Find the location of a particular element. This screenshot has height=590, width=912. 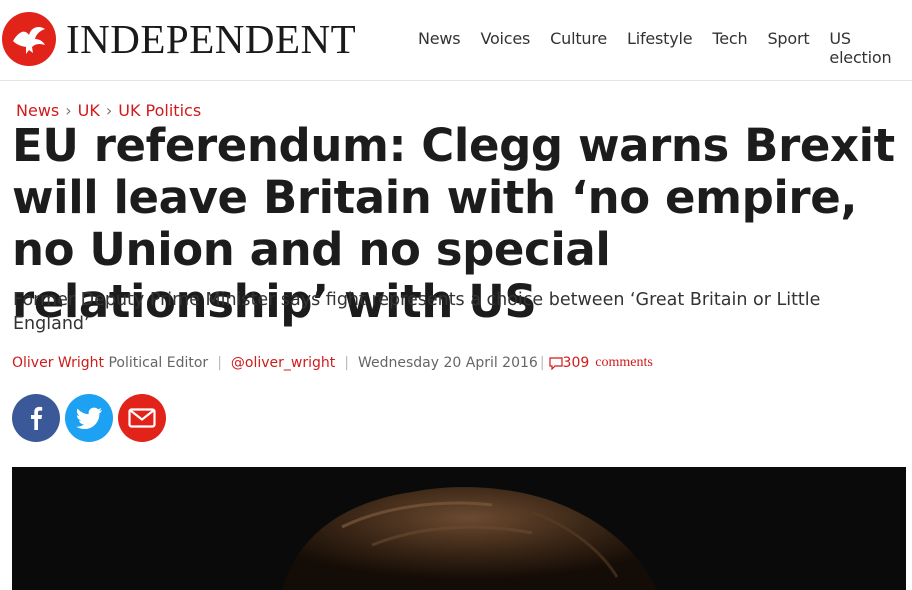

facebook-icon is located at coordinates (37, 418).